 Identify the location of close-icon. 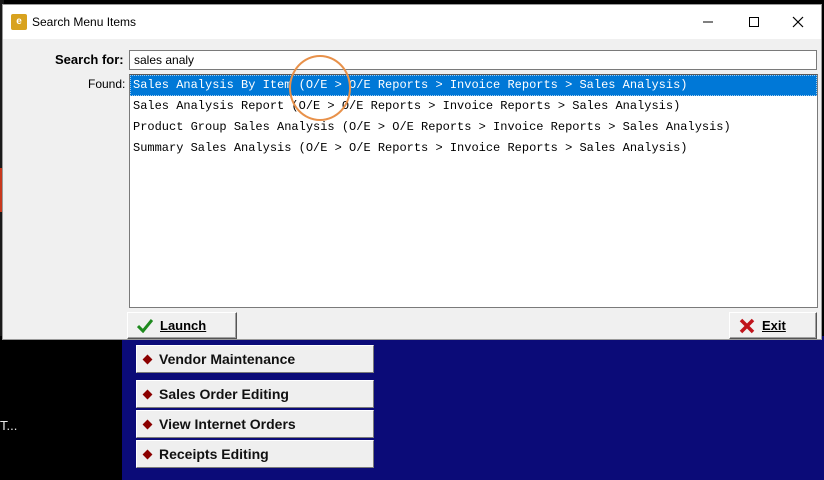
(798, 22).